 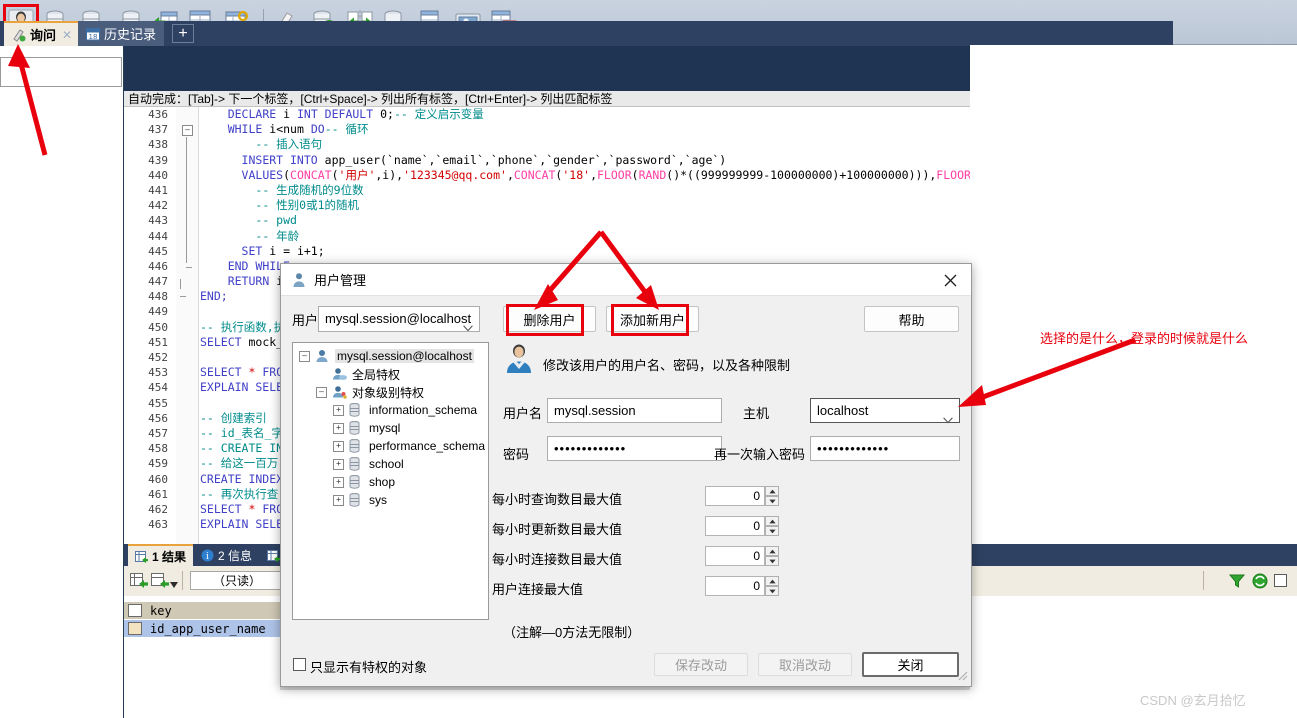 What do you see at coordinates (586, 33) in the screenshot?
I see `tab-strip: 询问 ✕ 18 历史记录 +` at bounding box center [586, 33].